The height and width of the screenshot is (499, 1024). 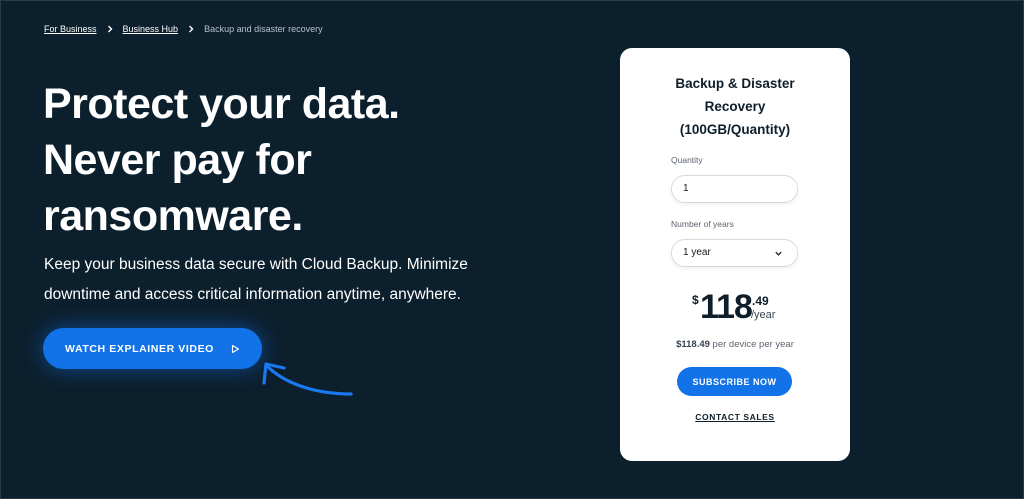 What do you see at coordinates (751, 344) in the screenshot?
I see `per-device-text: per device per year` at bounding box center [751, 344].